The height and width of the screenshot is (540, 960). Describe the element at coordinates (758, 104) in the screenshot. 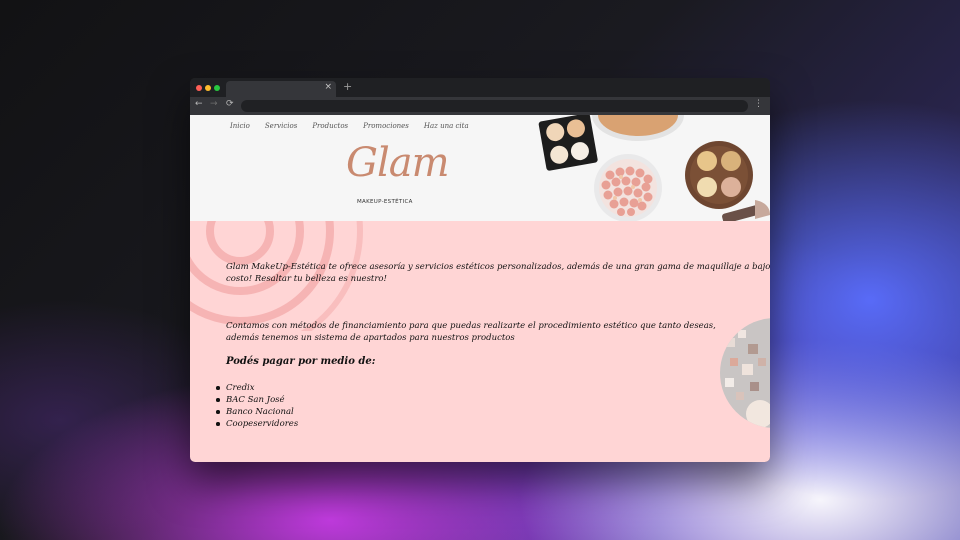

I see `browser-menu-icon: ⋮` at that location.